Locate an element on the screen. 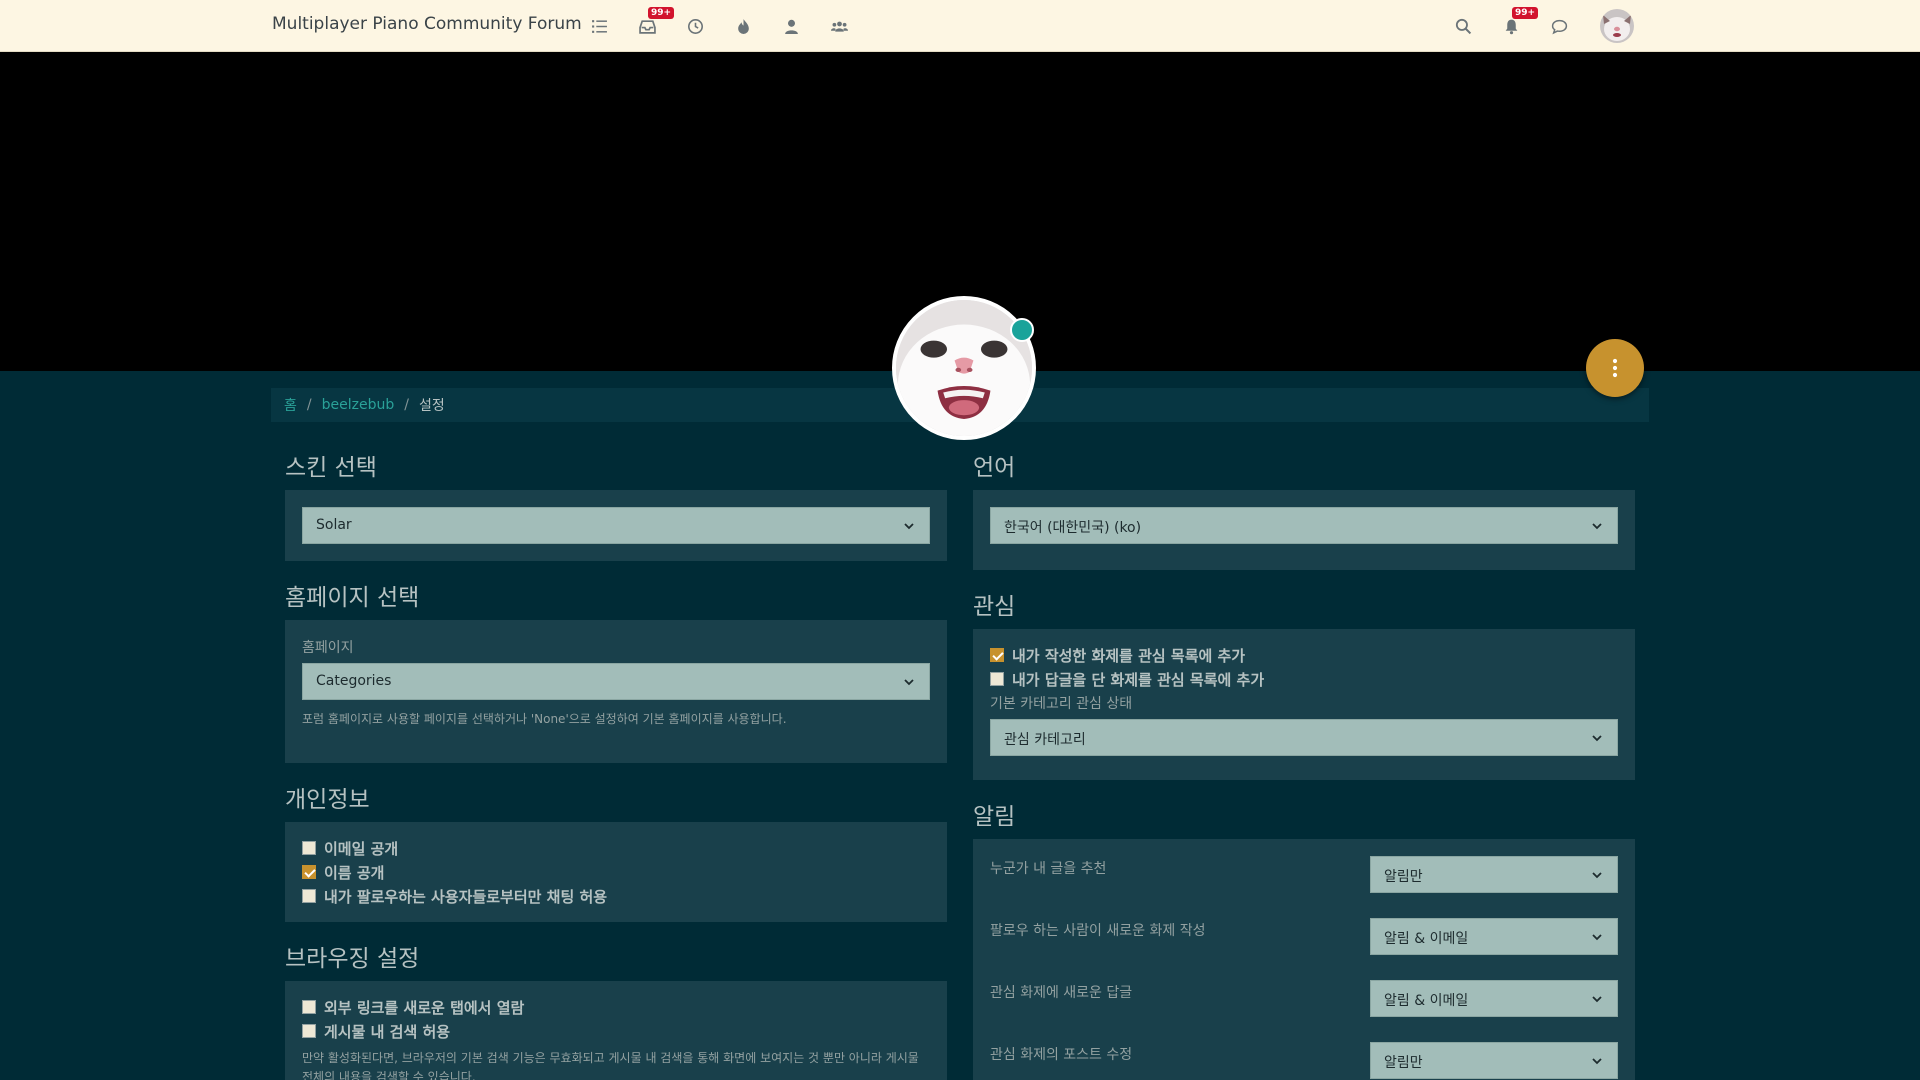  homepage-label: 홈페이지 is located at coordinates (328, 648).